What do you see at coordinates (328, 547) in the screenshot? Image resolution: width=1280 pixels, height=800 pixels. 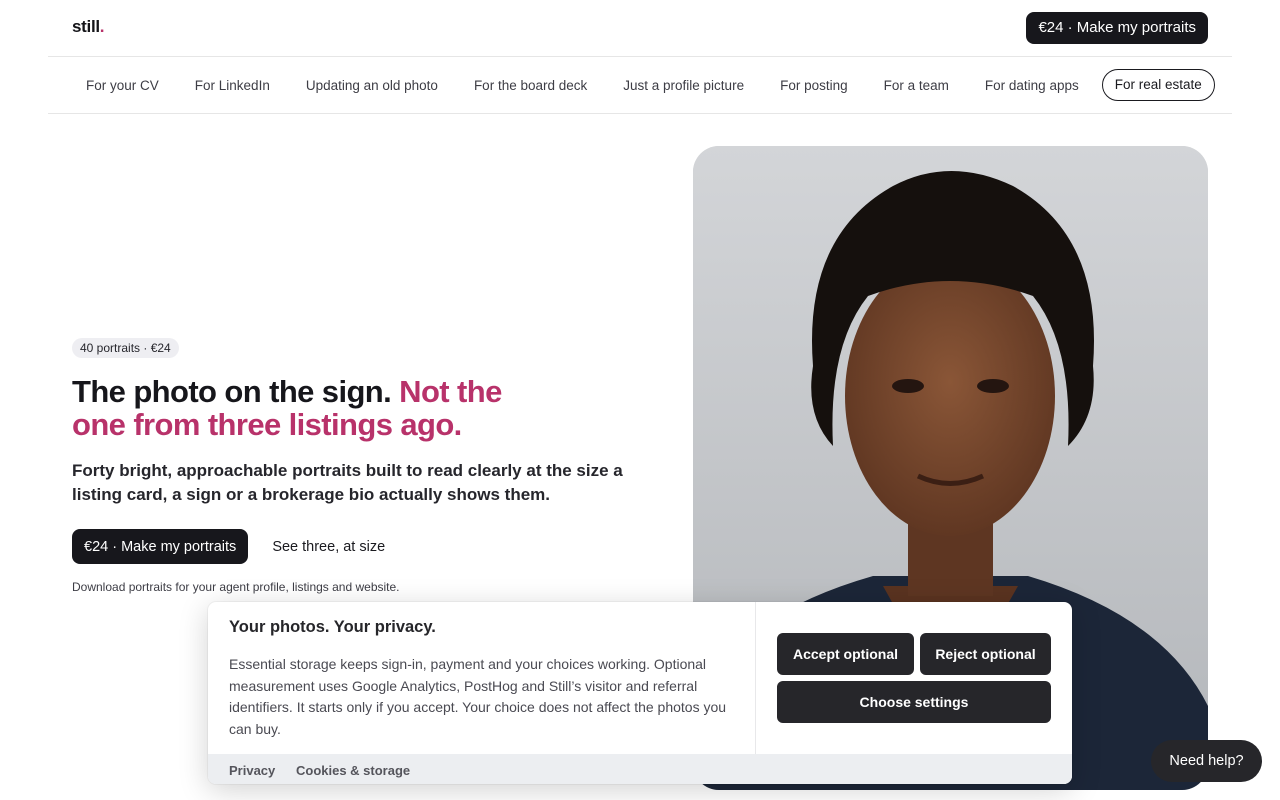 I see `see-three-link: See three, at size` at bounding box center [328, 547].